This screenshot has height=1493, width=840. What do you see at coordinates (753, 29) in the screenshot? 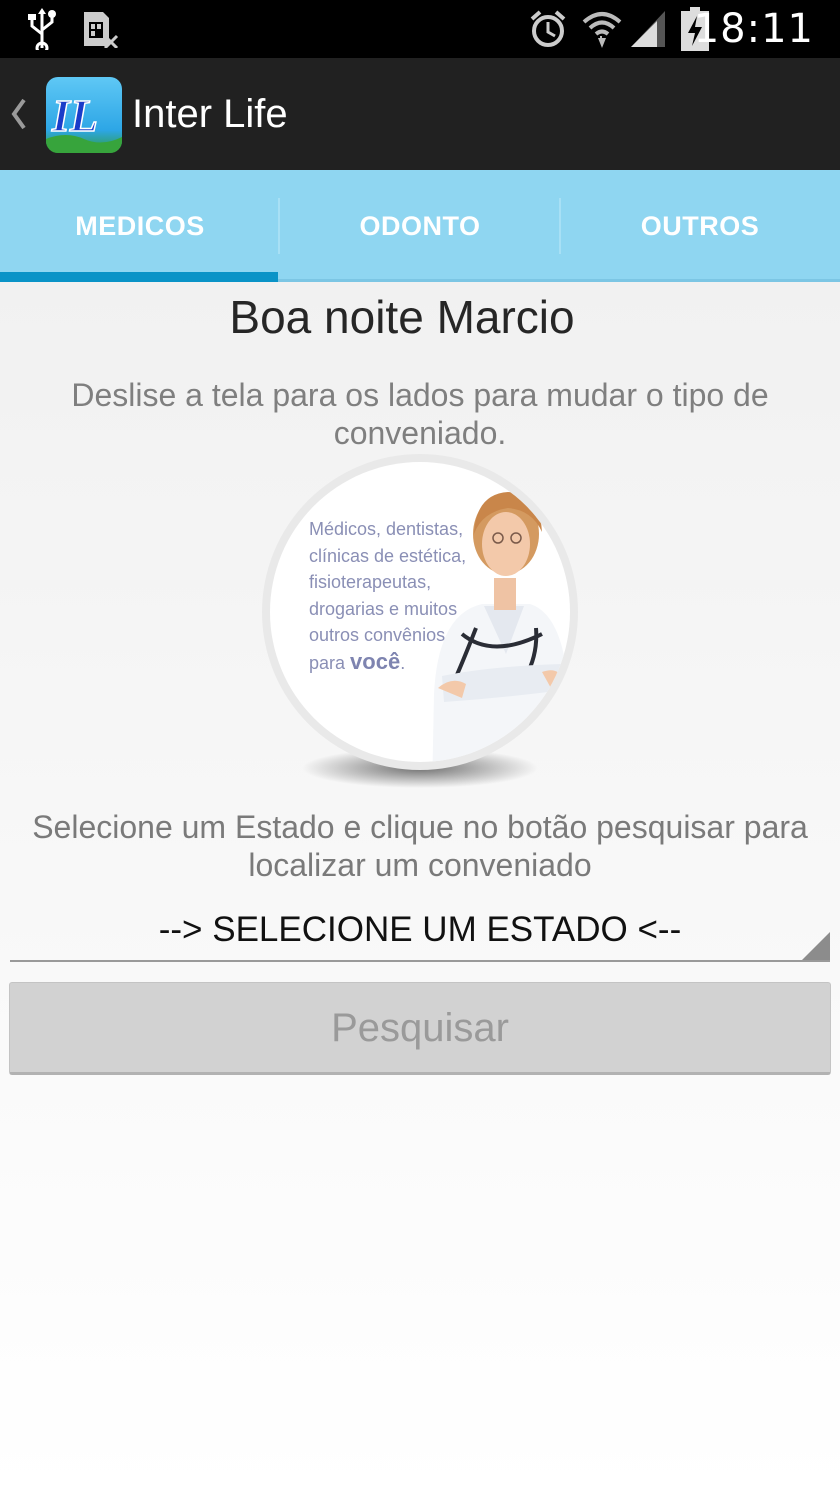
I see `clock: 18:11` at bounding box center [753, 29].